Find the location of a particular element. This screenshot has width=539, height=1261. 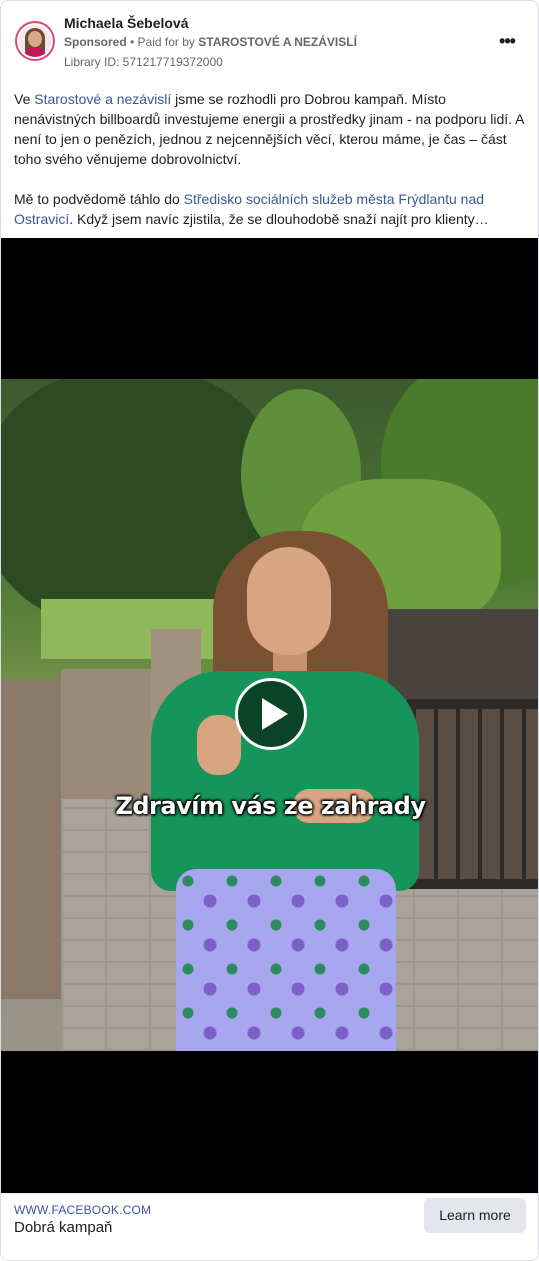

link-domain: WWW.FACEBOOK.COM is located at coordinates (82, 1210).